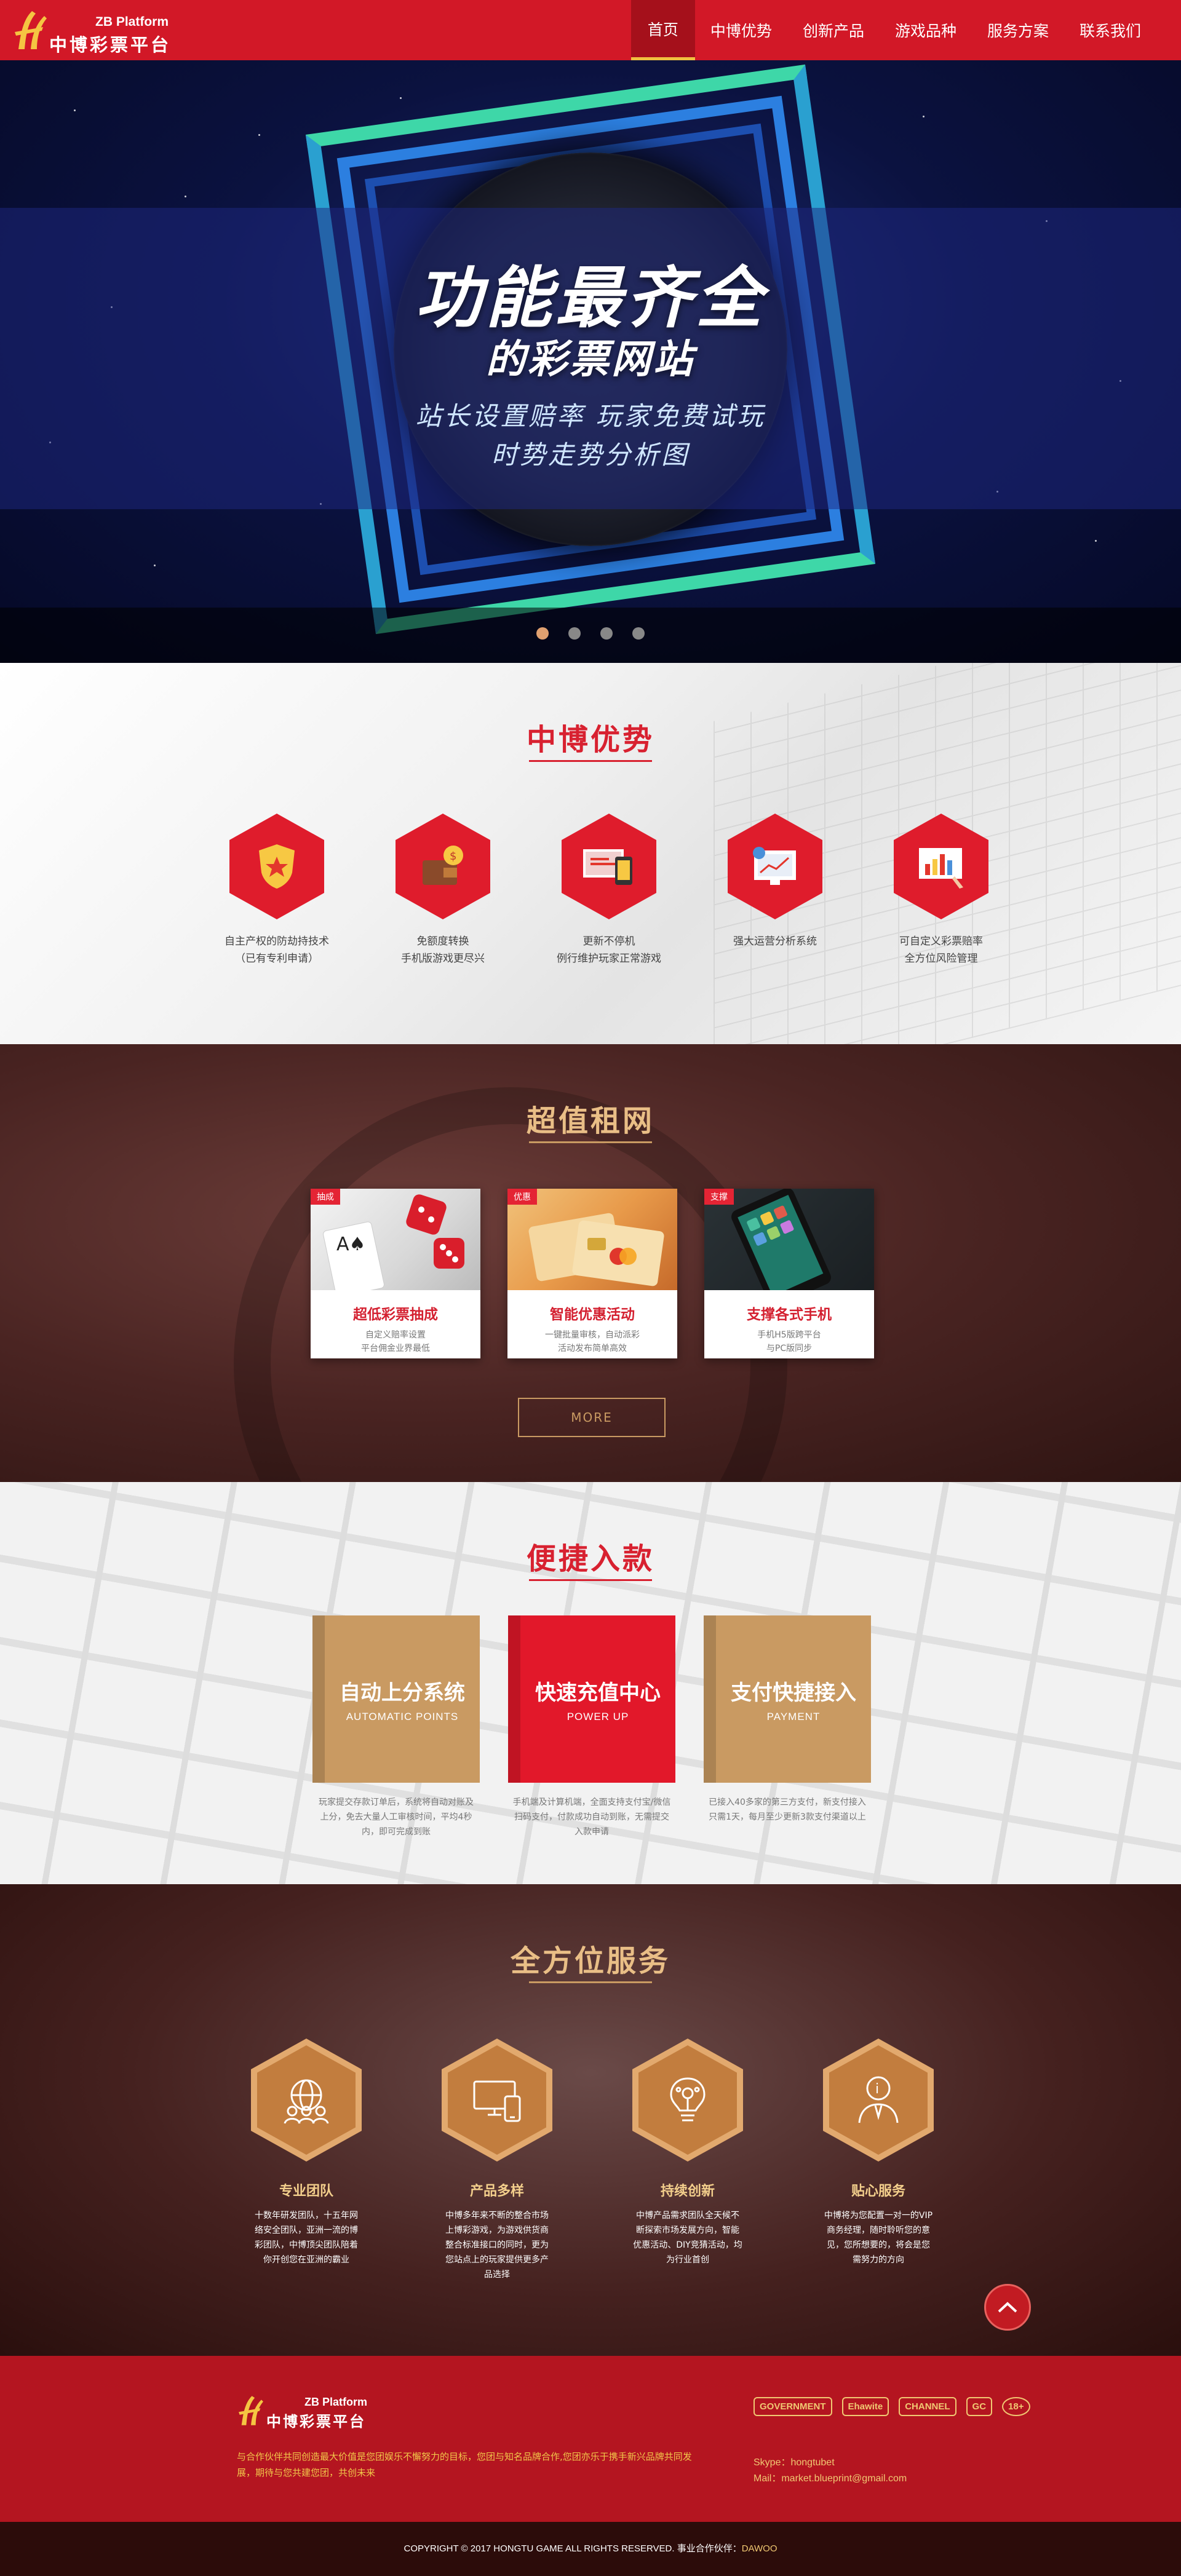  What do you see at coordinates (590, 1559) in the screenshot?
I see `deposit-title: 便捷入款` at bounding box center [590, 1559].